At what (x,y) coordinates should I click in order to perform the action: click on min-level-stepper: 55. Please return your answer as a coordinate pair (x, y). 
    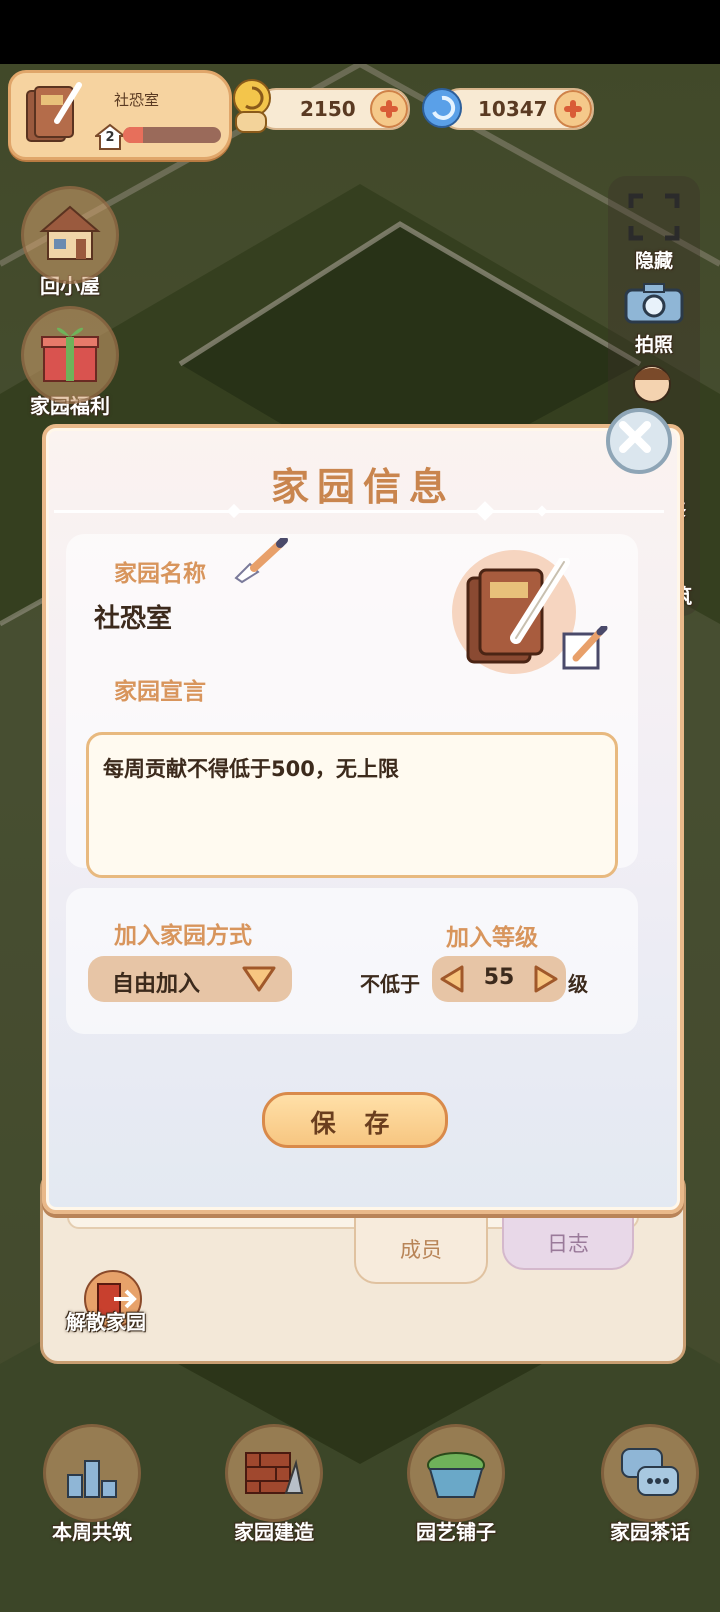
    Looking at the image, I should click on (499, 979).